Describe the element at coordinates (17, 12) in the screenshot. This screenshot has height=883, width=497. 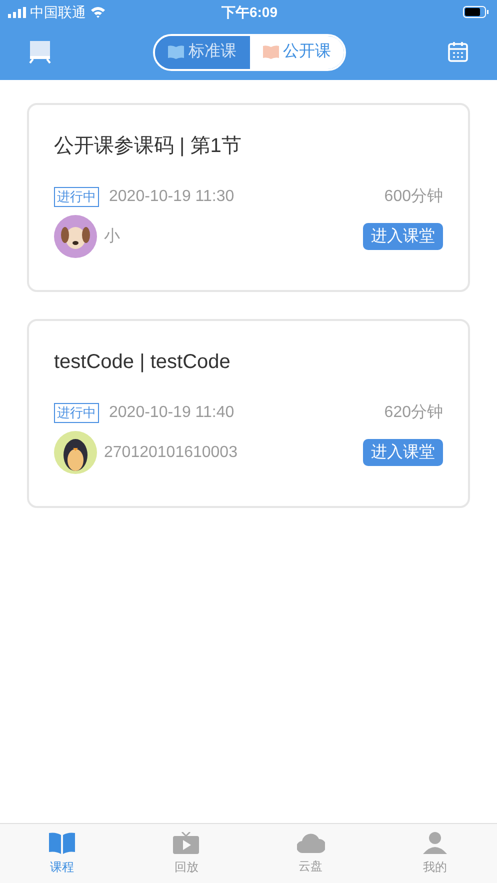
I see `signal-icon` at that location.